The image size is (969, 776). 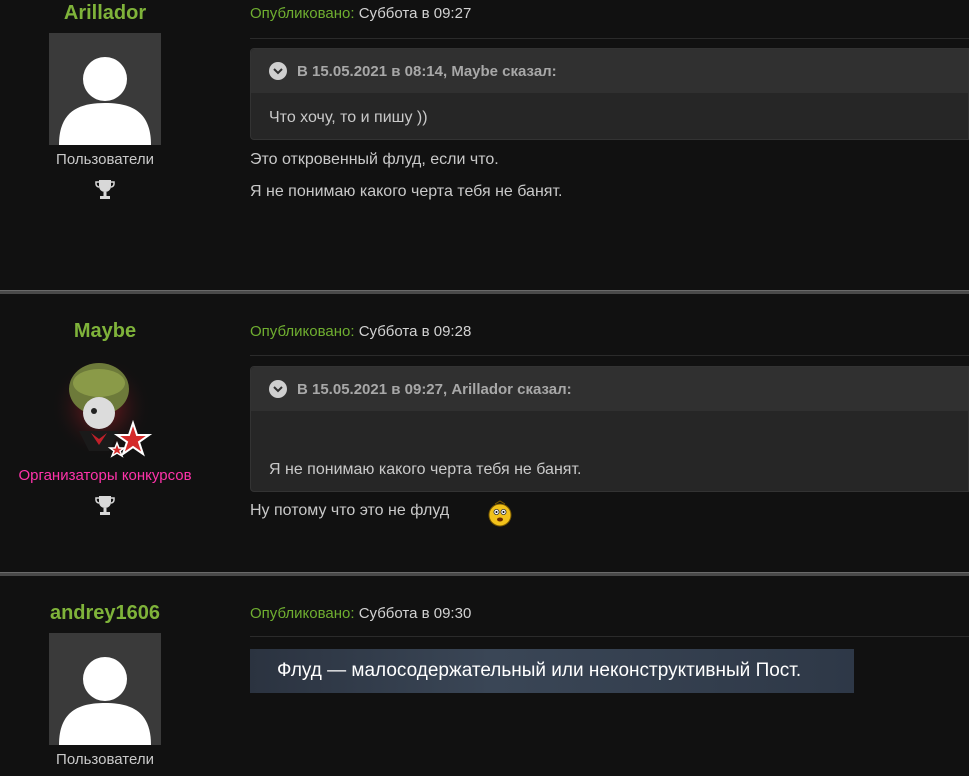 I want to click on quote-header: В 15.05.2021 в 08:14, Maybe сказал:, so click(x=609, y=71).